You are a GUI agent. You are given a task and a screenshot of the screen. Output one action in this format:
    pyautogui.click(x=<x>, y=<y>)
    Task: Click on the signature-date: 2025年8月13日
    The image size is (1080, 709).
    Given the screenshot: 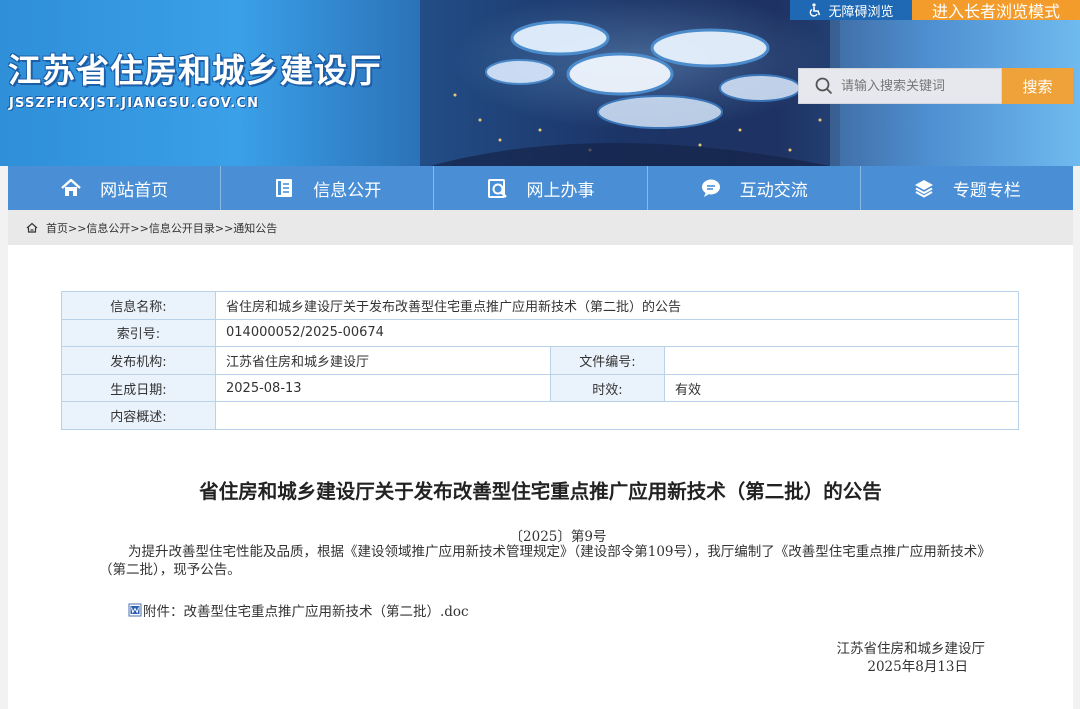 What is the action you would take?
    pyautogui.click(x=917, y=667)
    